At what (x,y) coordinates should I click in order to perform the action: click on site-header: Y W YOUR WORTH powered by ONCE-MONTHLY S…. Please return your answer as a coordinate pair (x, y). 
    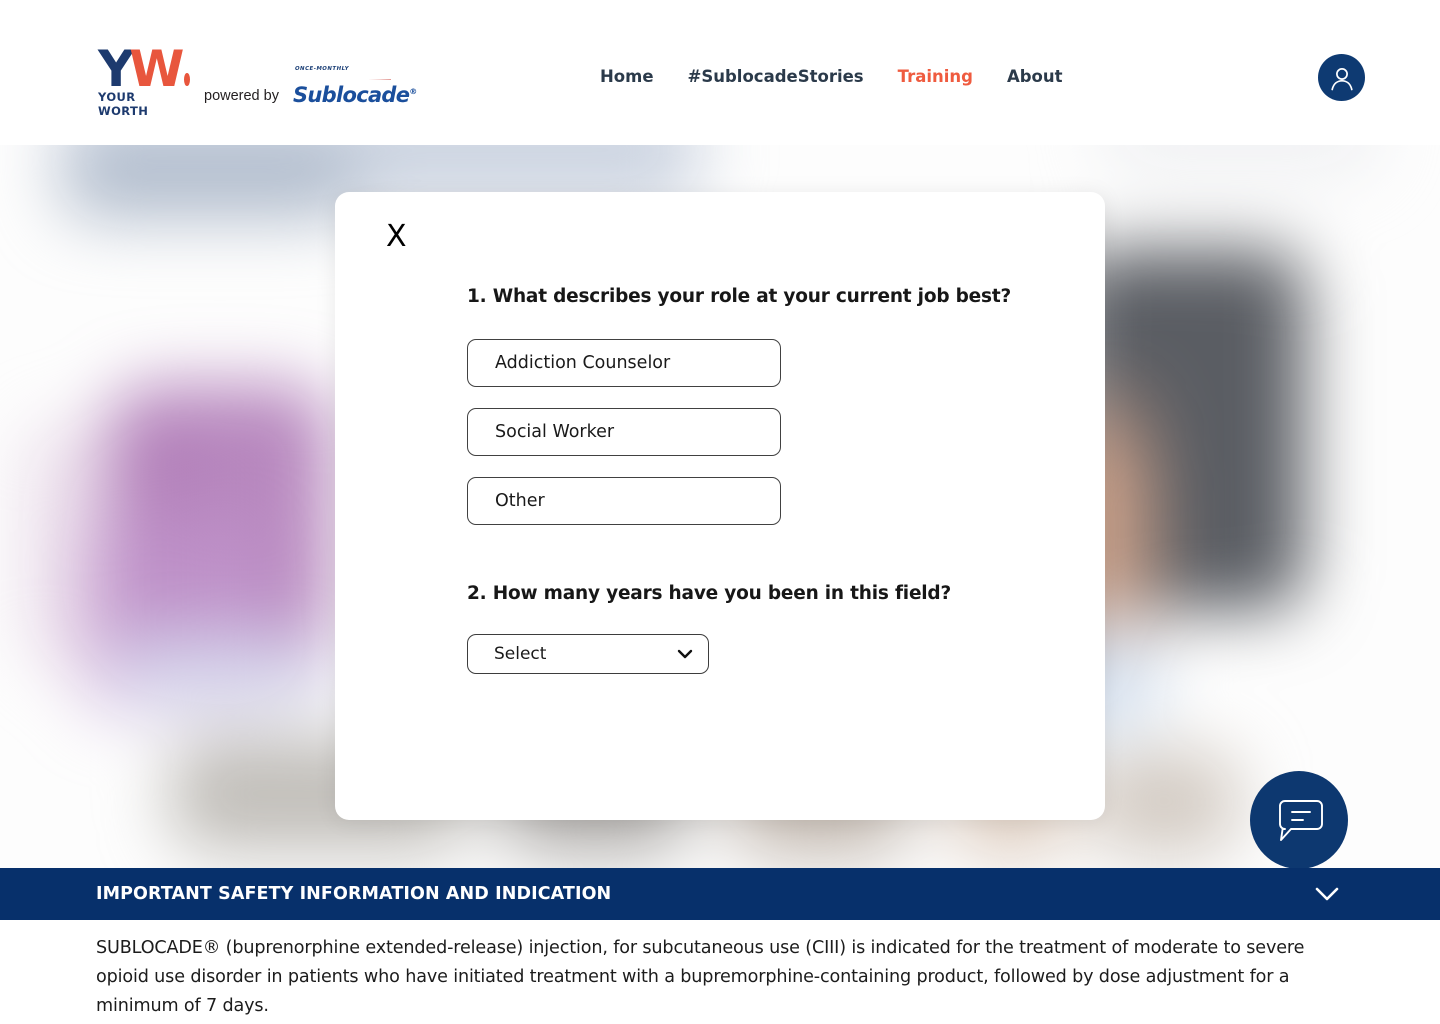
    Looking at the image, I should click on (720, 72).